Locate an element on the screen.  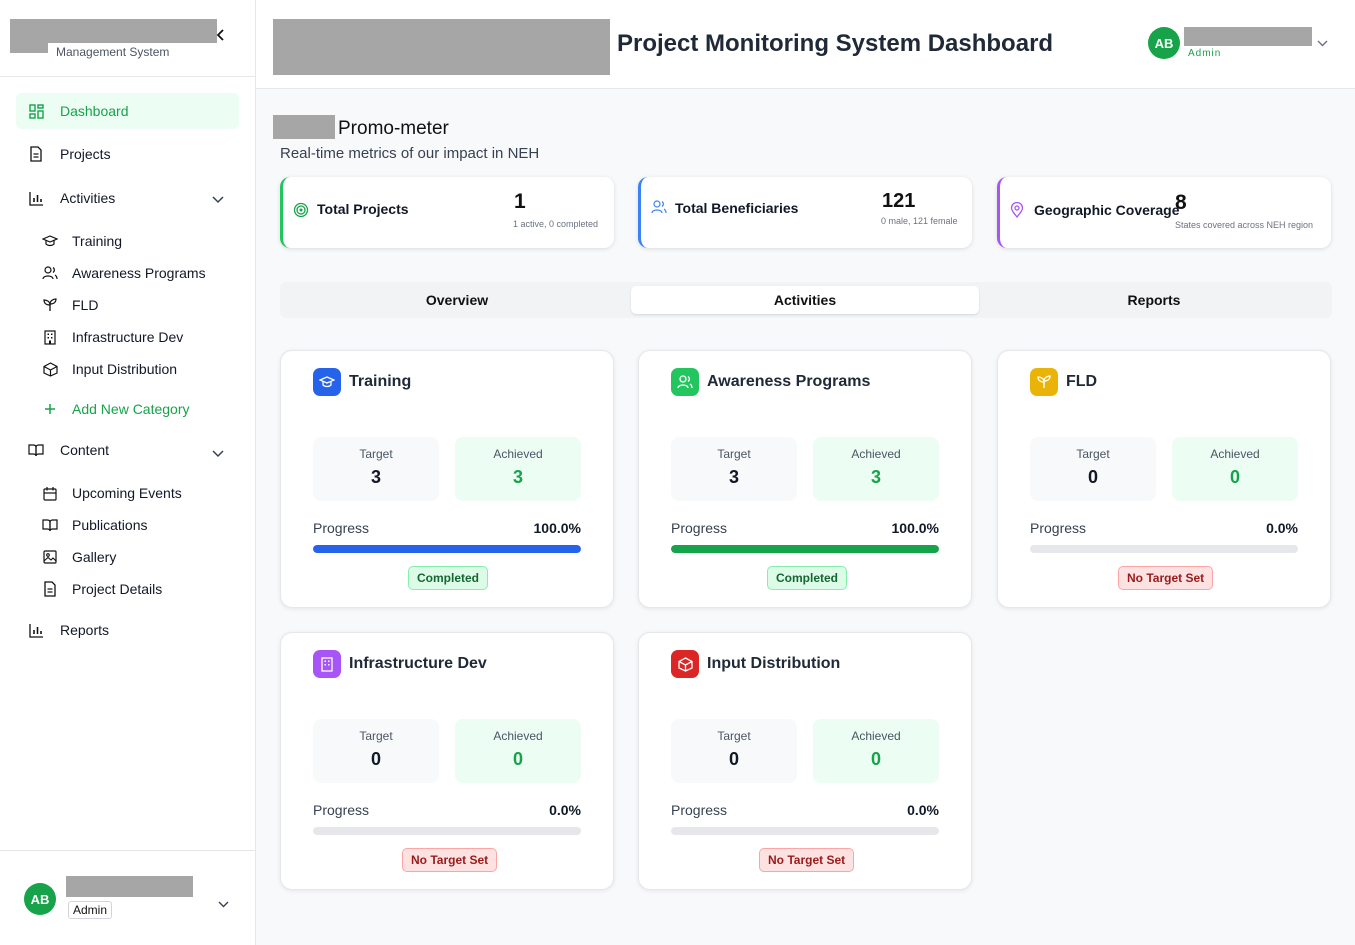
tab-reports: Reports is located at coordinates (1154, 300).